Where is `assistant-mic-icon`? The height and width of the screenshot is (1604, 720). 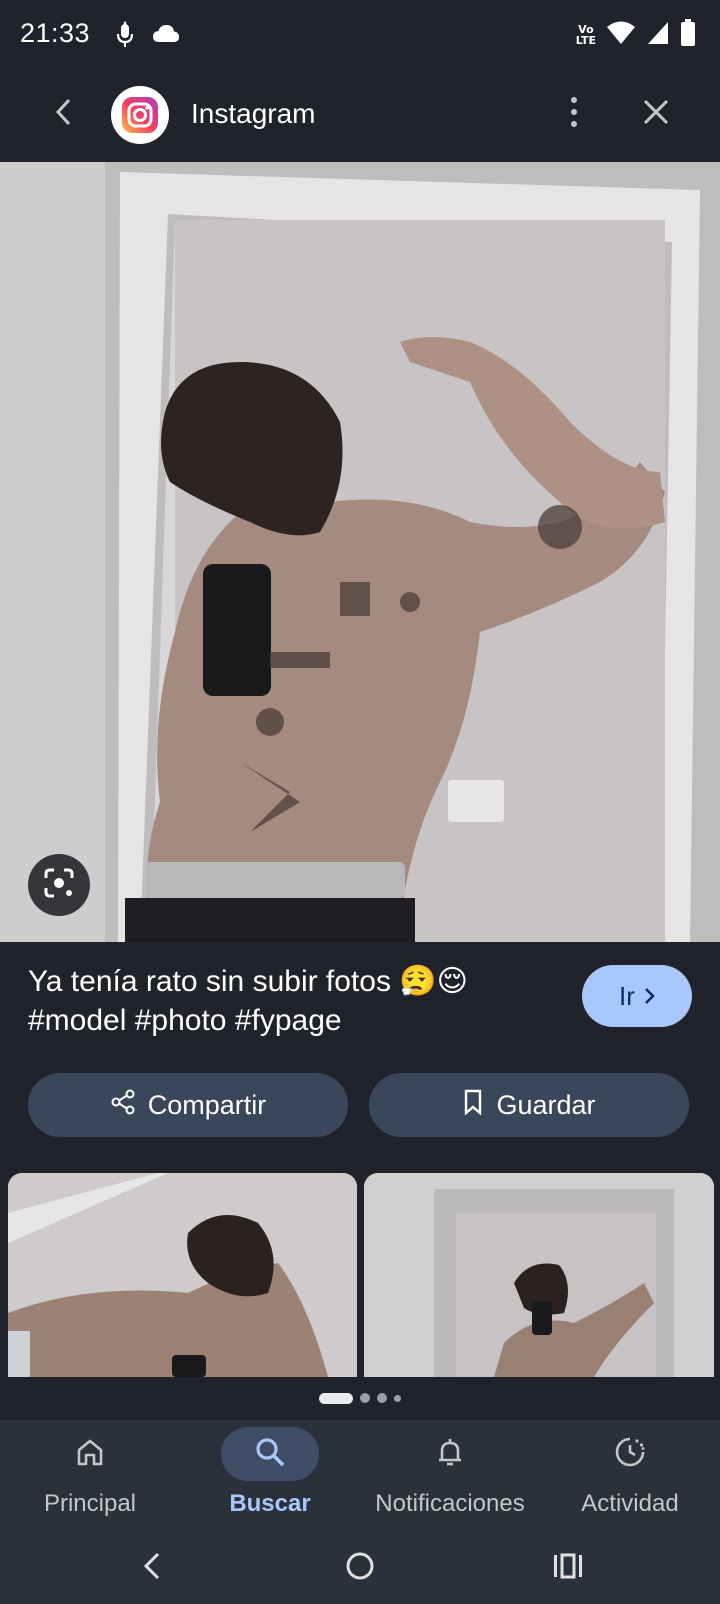
assistant-mic-icon is located at coordinates (125, 37).